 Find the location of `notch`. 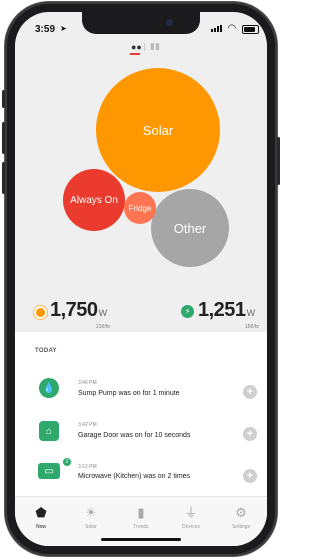

notch is located at coordinates (141, 23).